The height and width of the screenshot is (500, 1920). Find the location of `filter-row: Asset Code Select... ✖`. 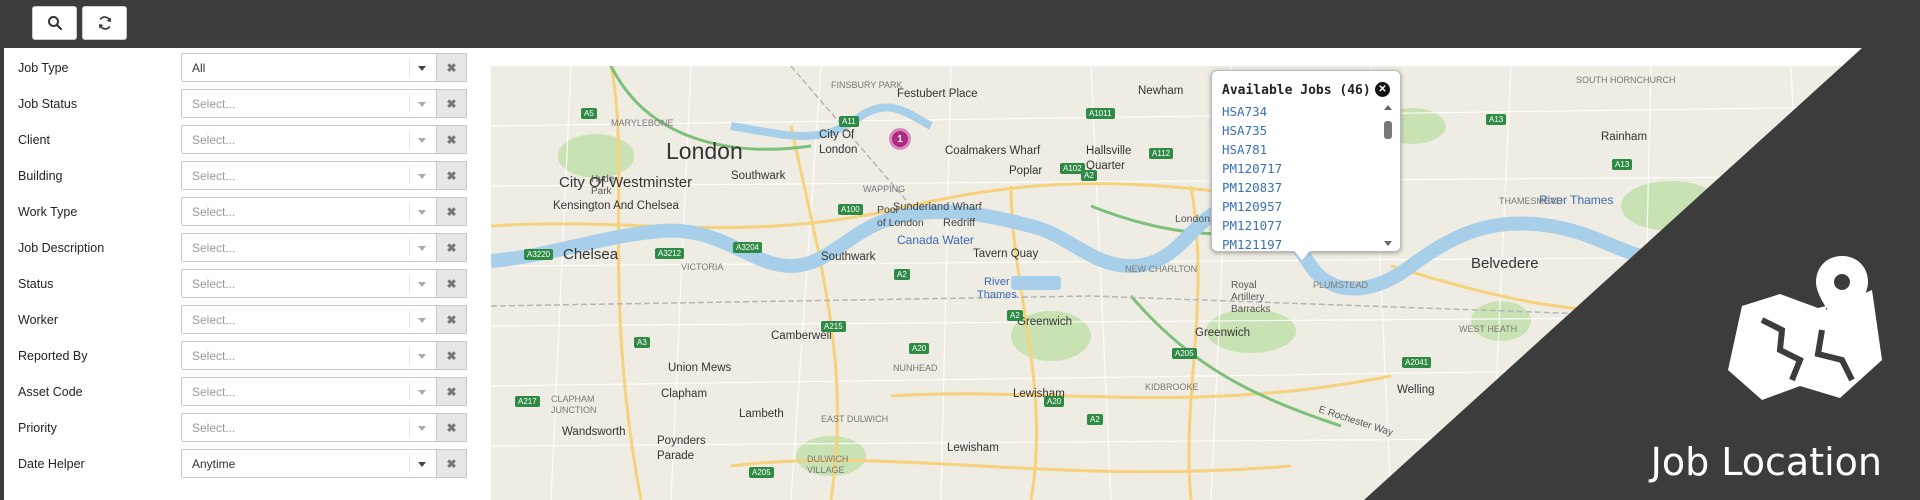

filter-row: Asset Code Select... ✖ is located at coordinates (239, 391).